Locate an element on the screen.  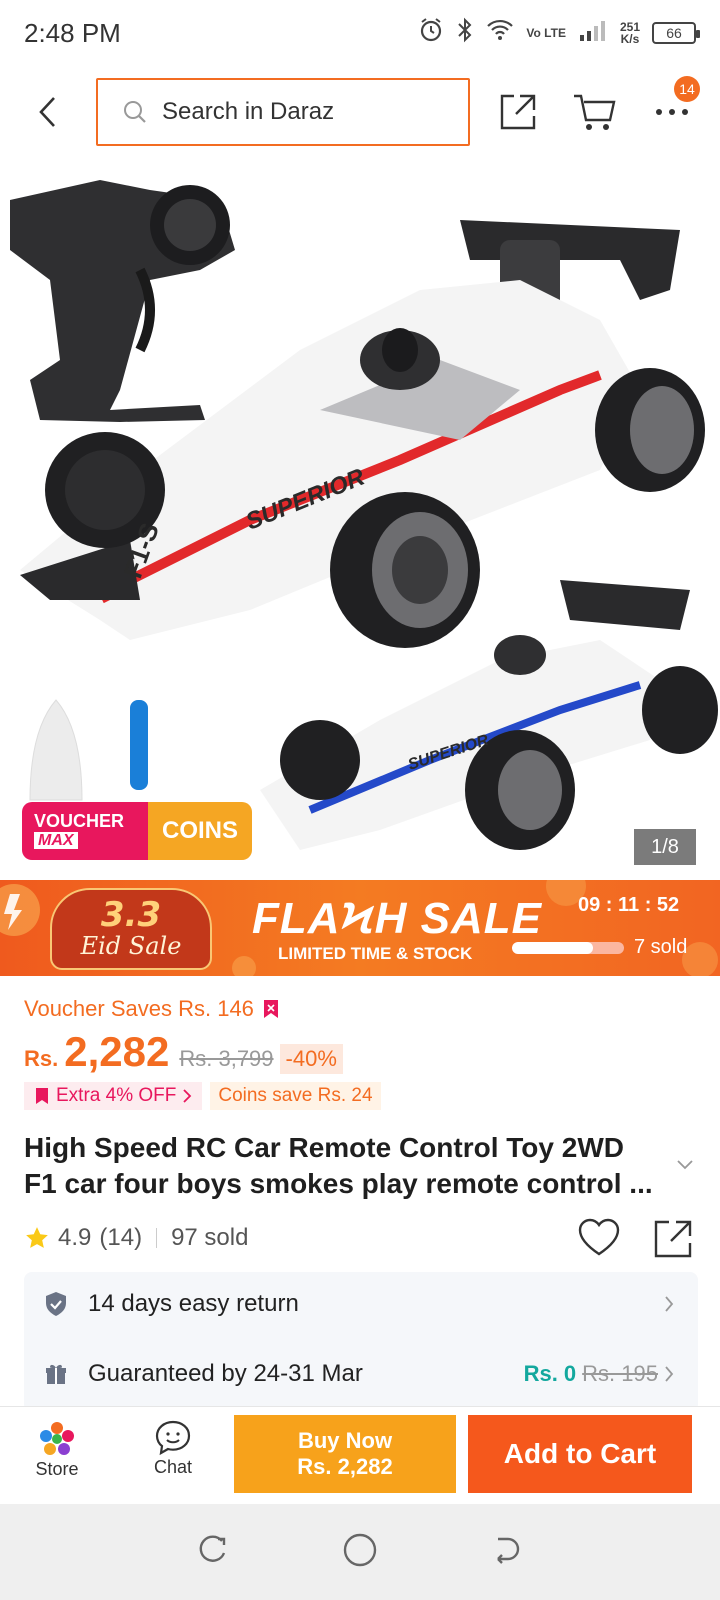
buy-now-button: Buy Now Rs. 2,282 is located at coordinates (345, 1454).